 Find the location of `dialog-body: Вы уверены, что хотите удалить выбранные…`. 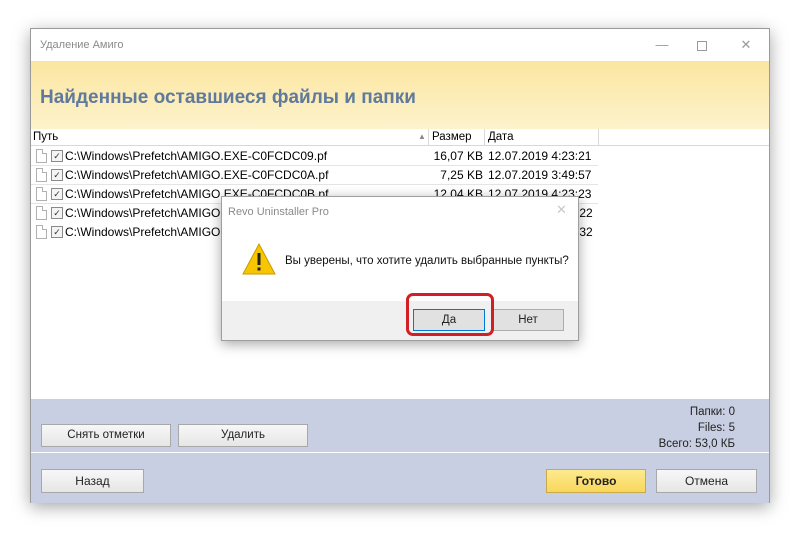

dialog-body: Вы уверены, что хотите удалить выбранные… is located at coordinates (400, 264).